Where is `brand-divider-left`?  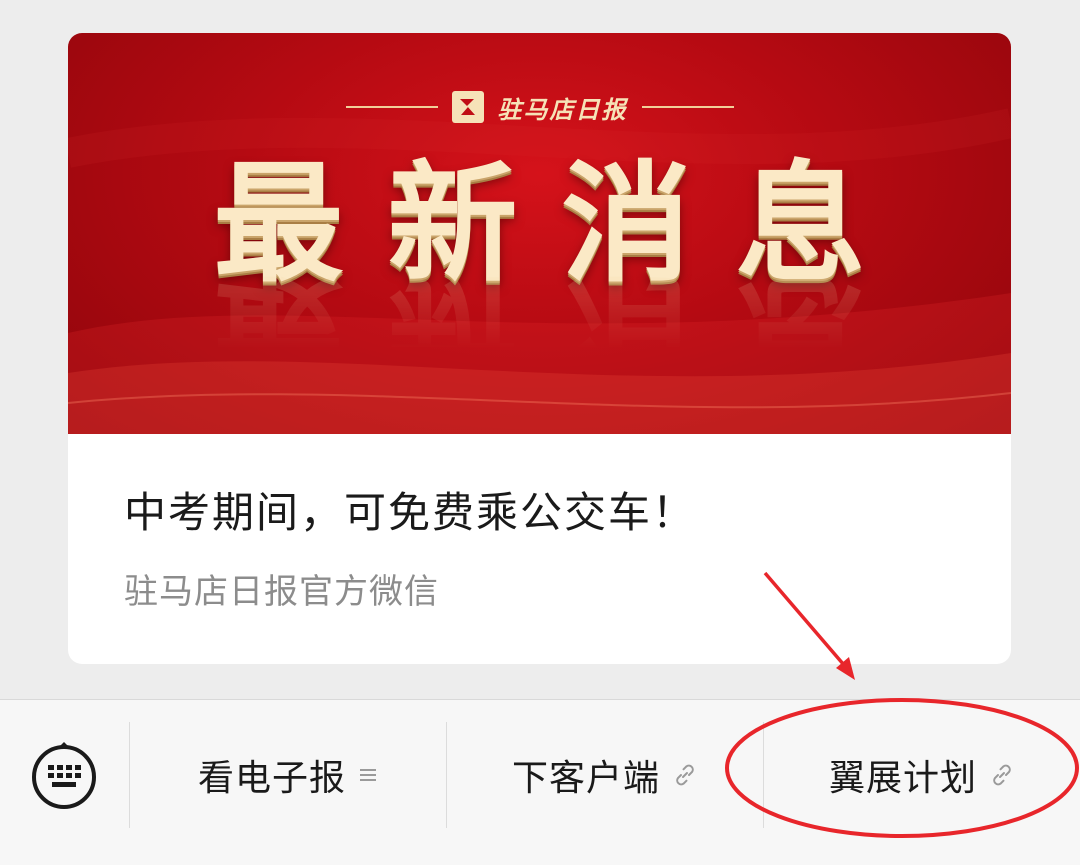 brand-divider-left is located at coordinates (391, 107).